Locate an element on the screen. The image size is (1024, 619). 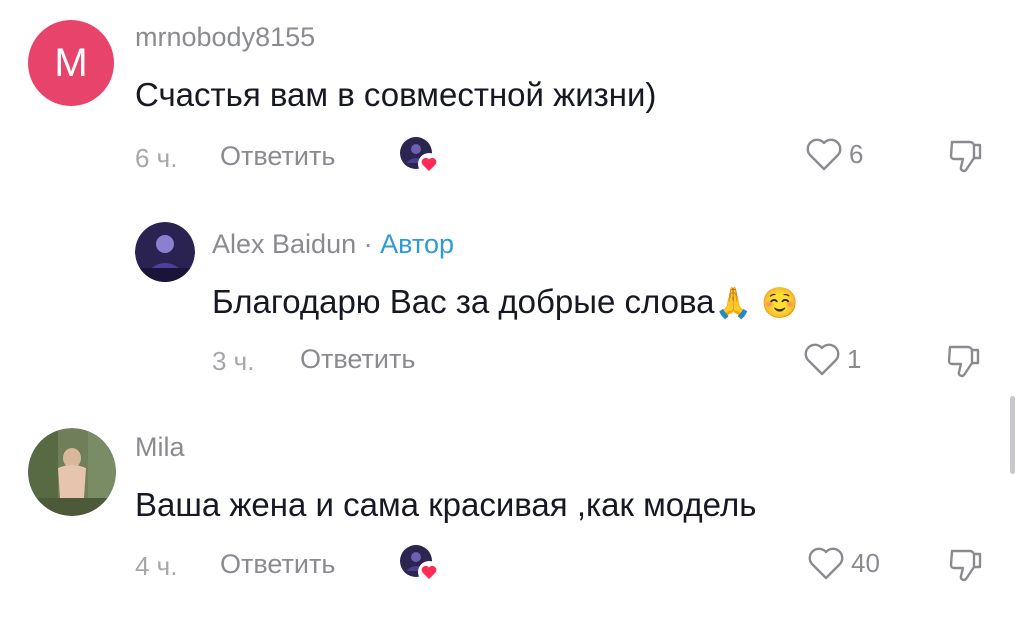
like-button: 40 is located at coordinates (843, 563).